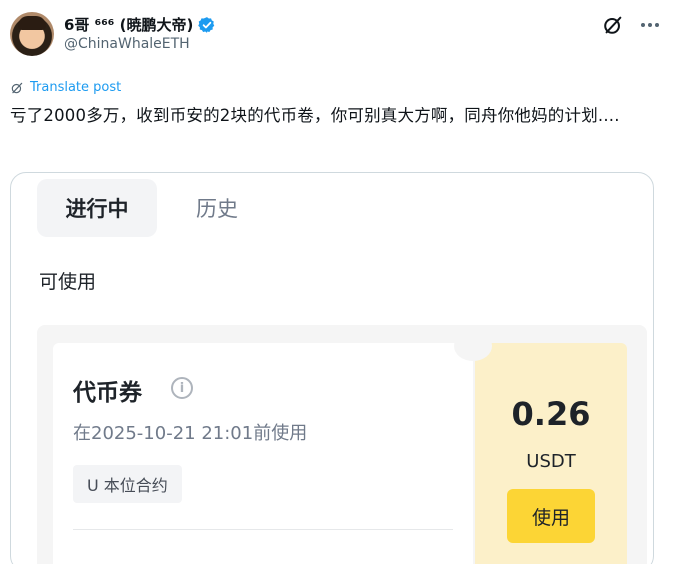 This screenshot has height=564, width=680. I want to click on verified-badge-icon, so click(206, 24).